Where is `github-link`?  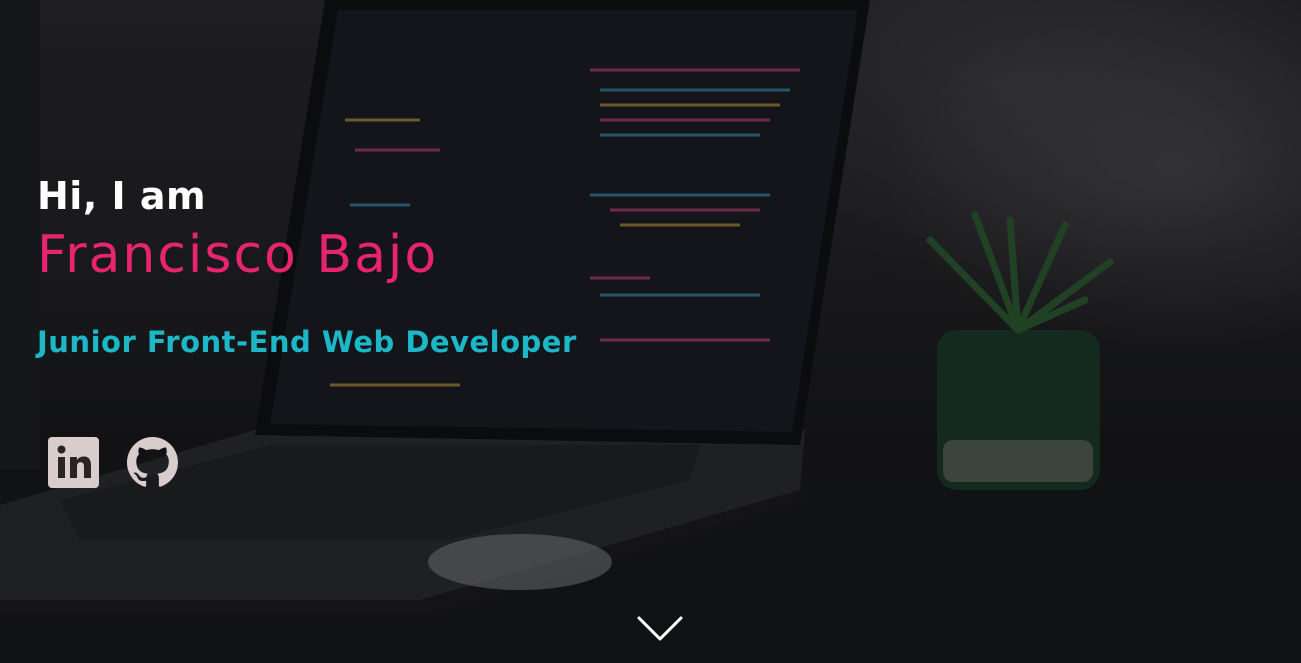 github-link is located at coordinates (152, 462).